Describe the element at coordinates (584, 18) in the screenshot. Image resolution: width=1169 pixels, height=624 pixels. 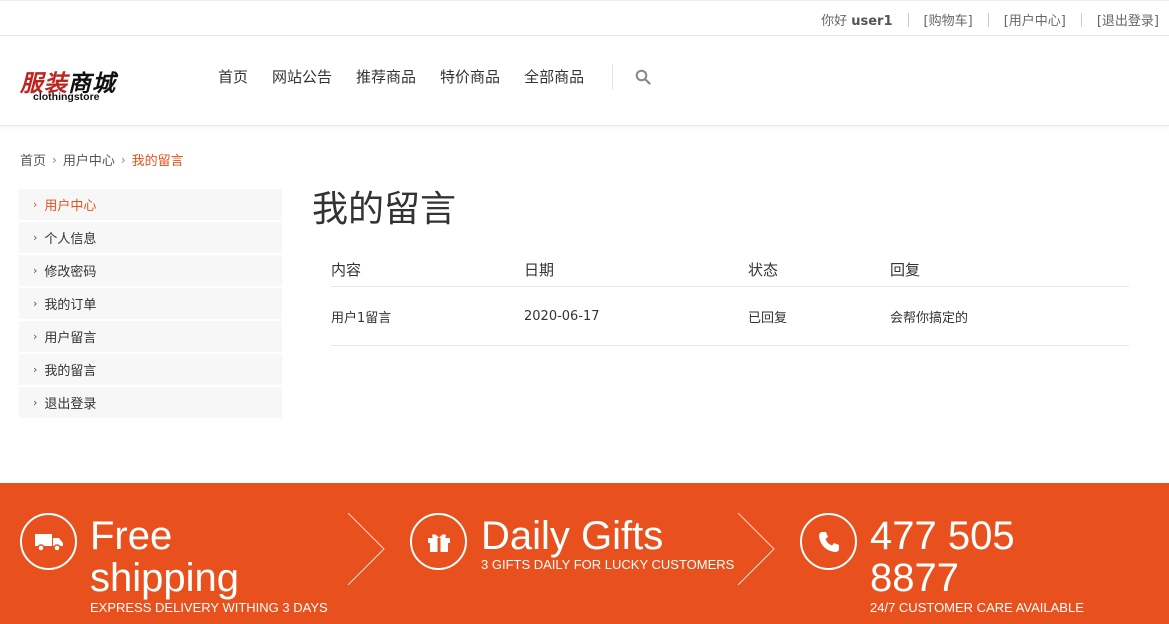
I see `top-bar: 你好 user1 [购物车] [用户中心] [退出登录]` at that location.